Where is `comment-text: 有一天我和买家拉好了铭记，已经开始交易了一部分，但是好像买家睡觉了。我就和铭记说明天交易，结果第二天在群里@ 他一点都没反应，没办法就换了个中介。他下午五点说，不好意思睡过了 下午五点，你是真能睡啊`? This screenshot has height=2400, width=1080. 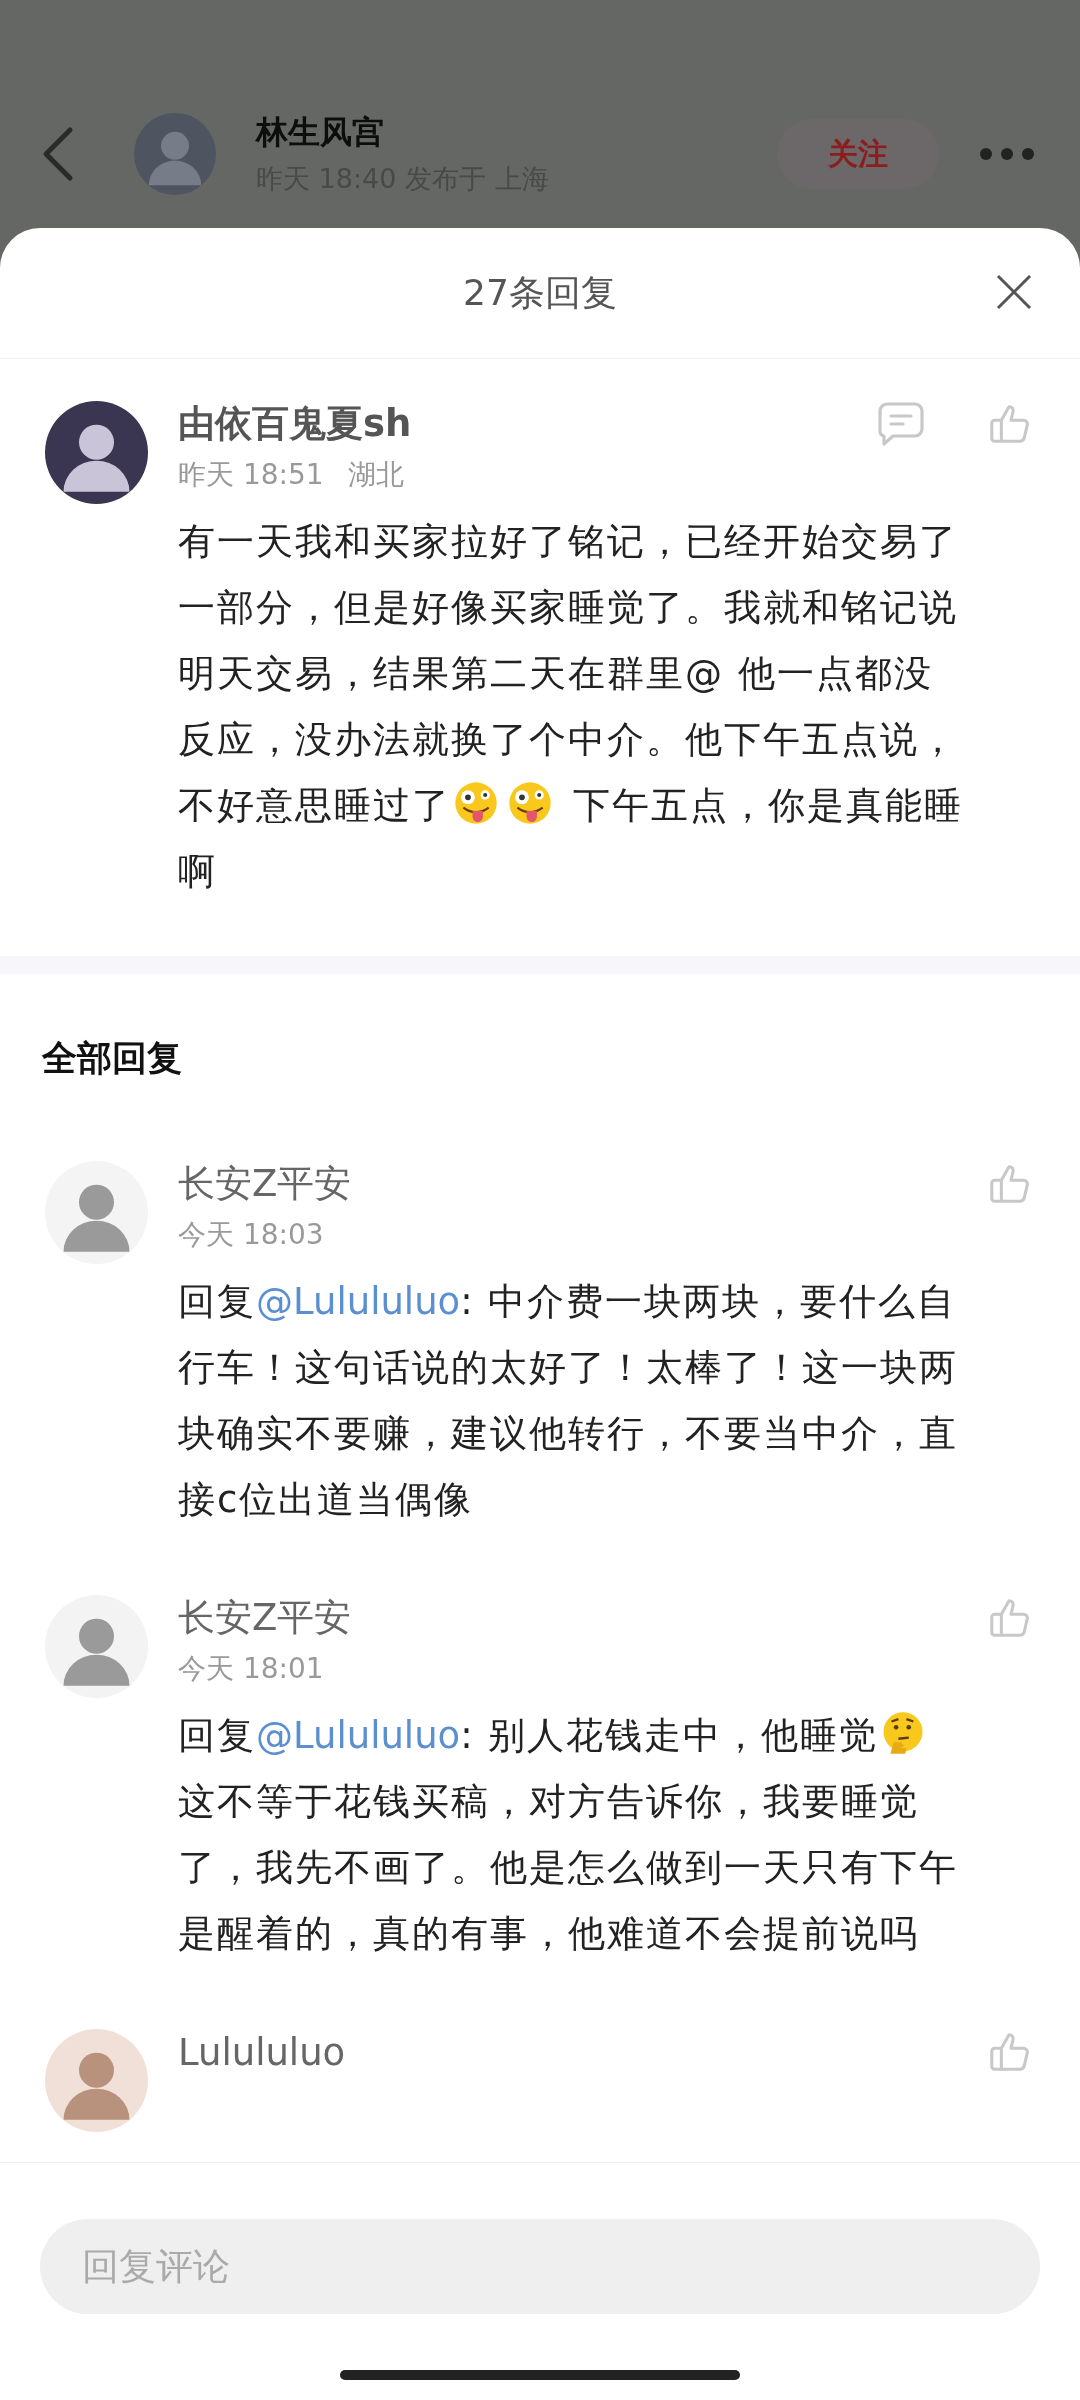 comment-text: 有一天我和买家拉好了铭记，已经开始交易了一部分，但是好像买家睡觉了。我就和铭记说明天交易，结果第二天在群里@ 他一点都没反应，没办法就换了个中介。他下午五点说，不好意思睡过了 下午五点，你是真能睡啊 is located at coordinates (571, 707).